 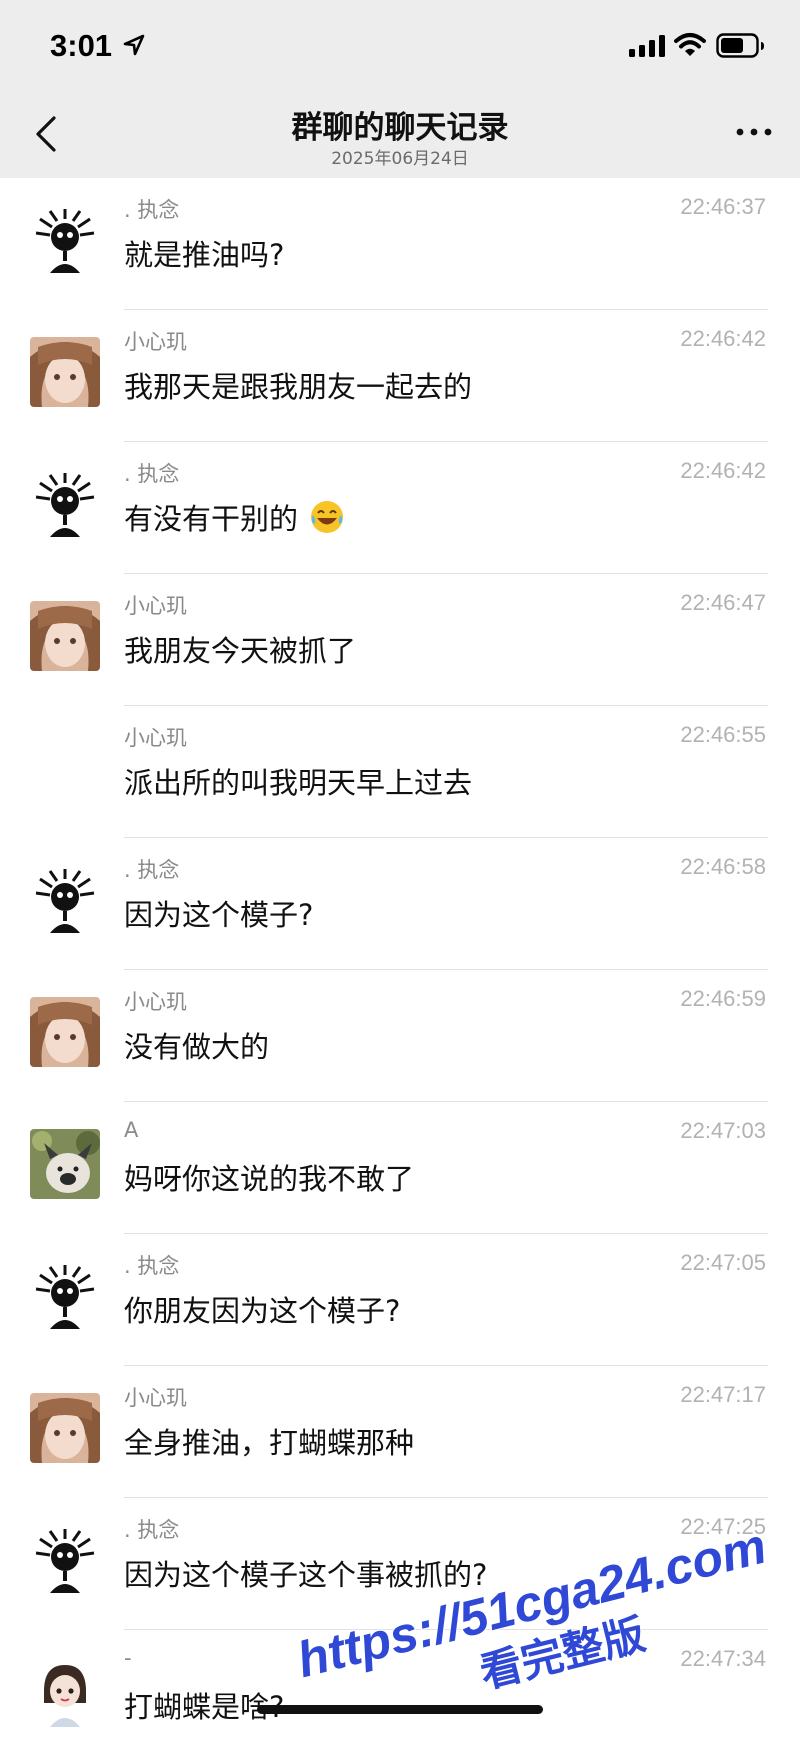 What do you see at coordinates (723, 1658) in the screenshot?
I see `message-time: 22:47:34` at bounding box center [723, 1658].